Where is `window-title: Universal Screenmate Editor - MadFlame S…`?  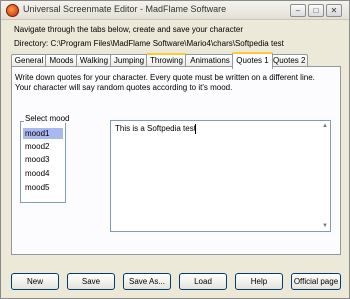
window-title: Universal Screenmate Editor - MadFlame S… is located at coordinates (125, 9).